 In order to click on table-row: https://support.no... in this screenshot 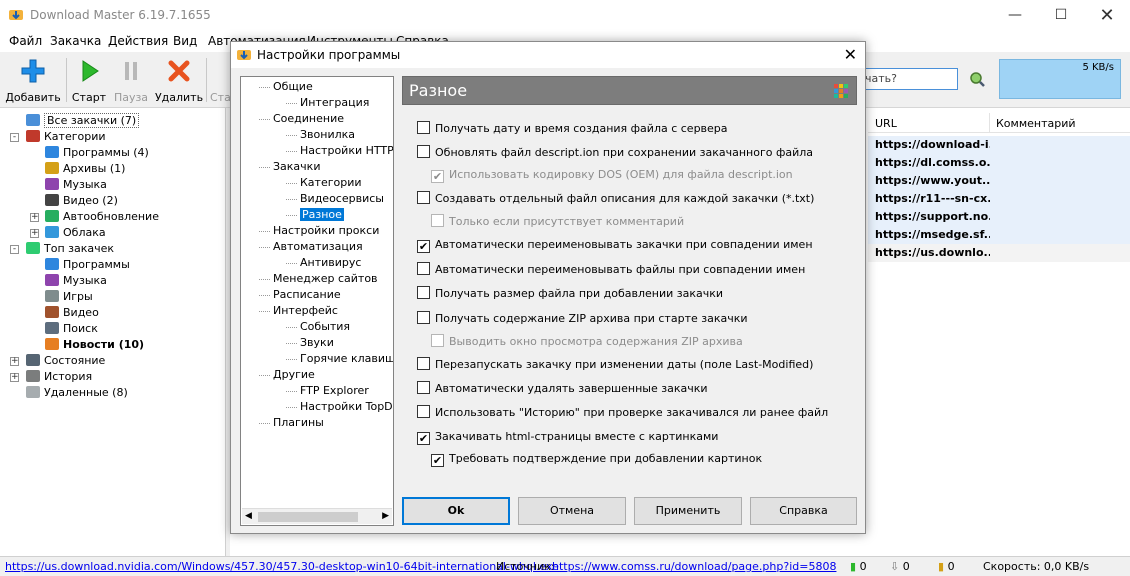, I will do `click(929, 217)`.